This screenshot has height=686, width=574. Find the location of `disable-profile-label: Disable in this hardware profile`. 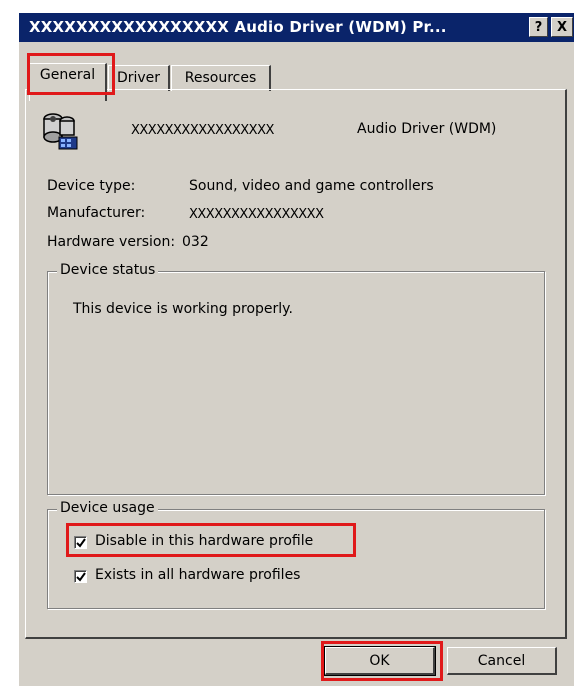

disable-profile-label: Disable in this hardware profile is located at coordinates (204, 541).